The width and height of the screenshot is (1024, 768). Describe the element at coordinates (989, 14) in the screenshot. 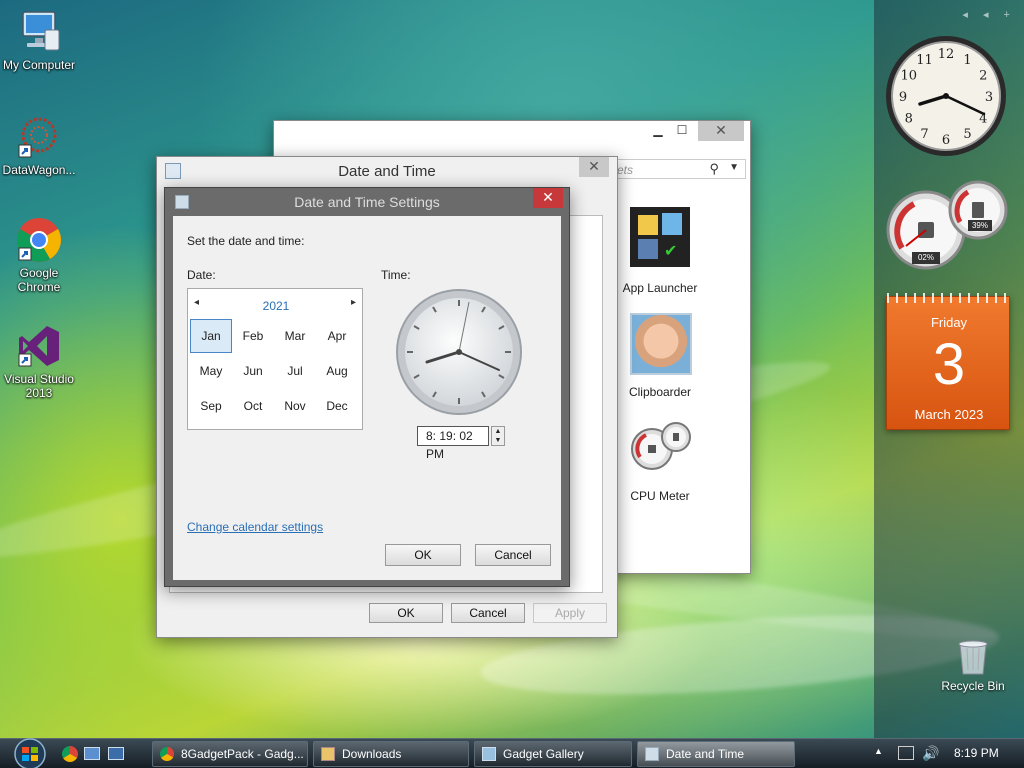

I see `sidebar-nav-arrows: ◂ ◂ +` at that location.